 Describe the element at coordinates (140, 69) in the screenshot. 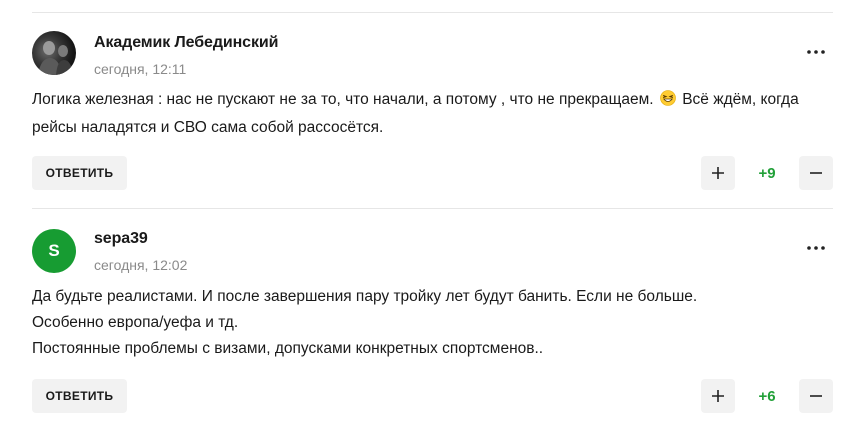

I see `comment-time: сегодня, 12:11` at that location.